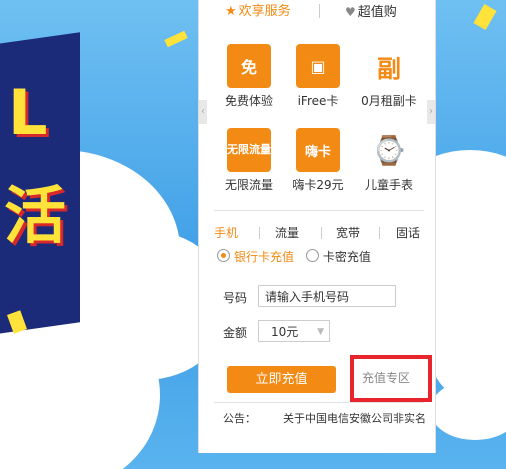 Image resolution: width=506 pixels, height=469 pixels. Describe the element at coordinates (235, 298) in the screenshot. I see `number-label: 号码` at that location.